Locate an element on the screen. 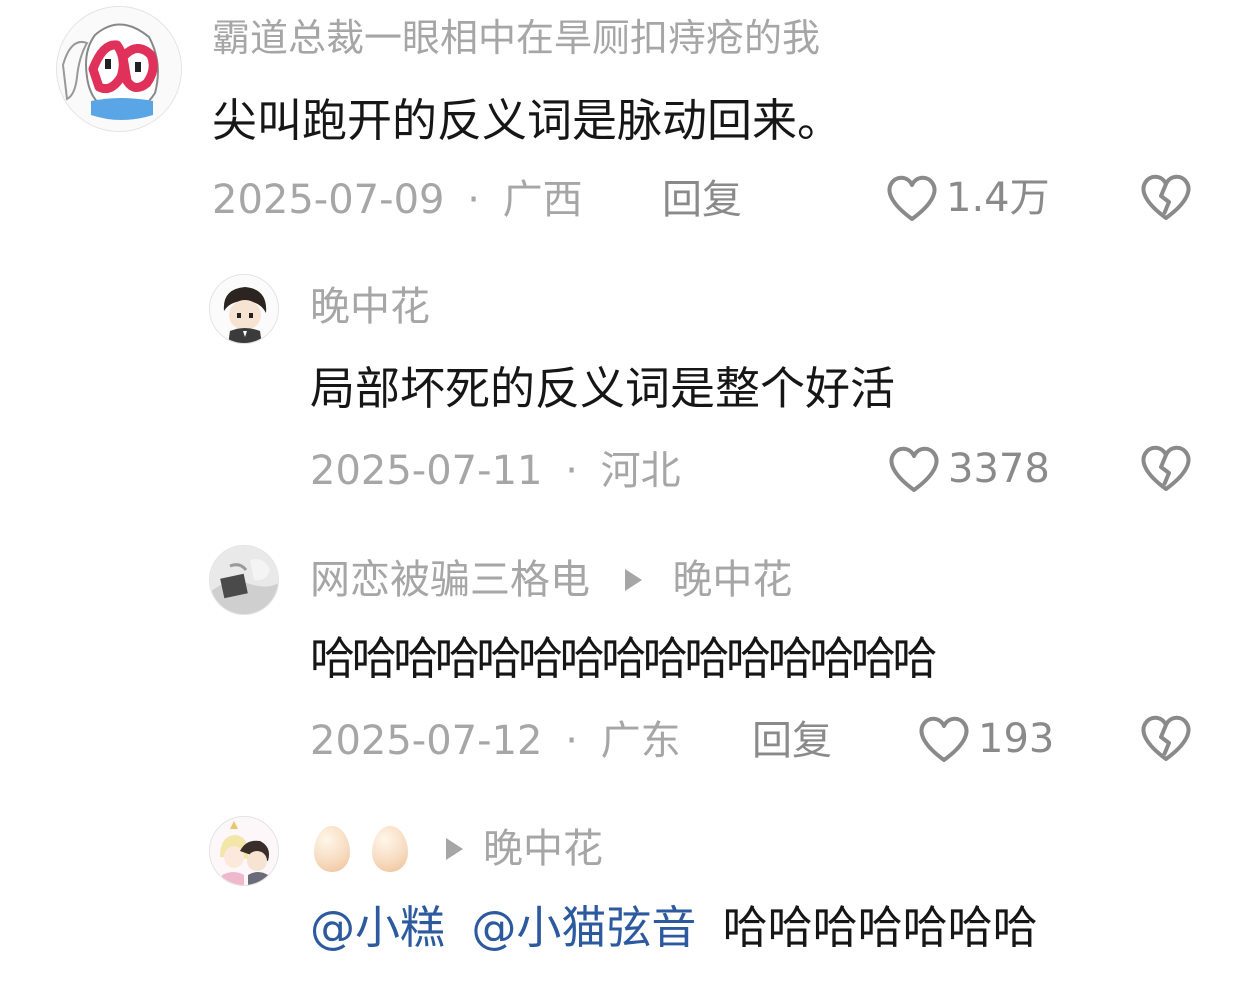  comment-text: 尖叫跑开的反义词是脉动回来。 is located at coordinates (527, 120).